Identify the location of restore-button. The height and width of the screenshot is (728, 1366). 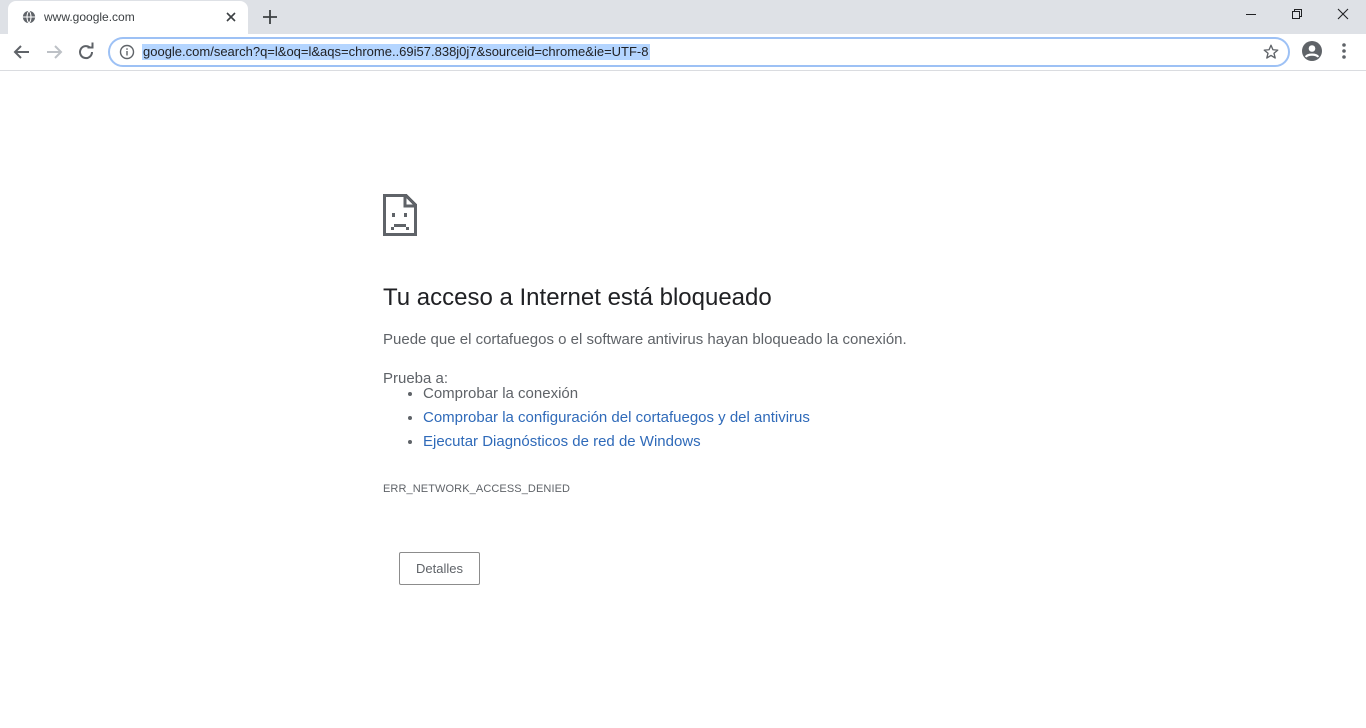
(1297, 15).